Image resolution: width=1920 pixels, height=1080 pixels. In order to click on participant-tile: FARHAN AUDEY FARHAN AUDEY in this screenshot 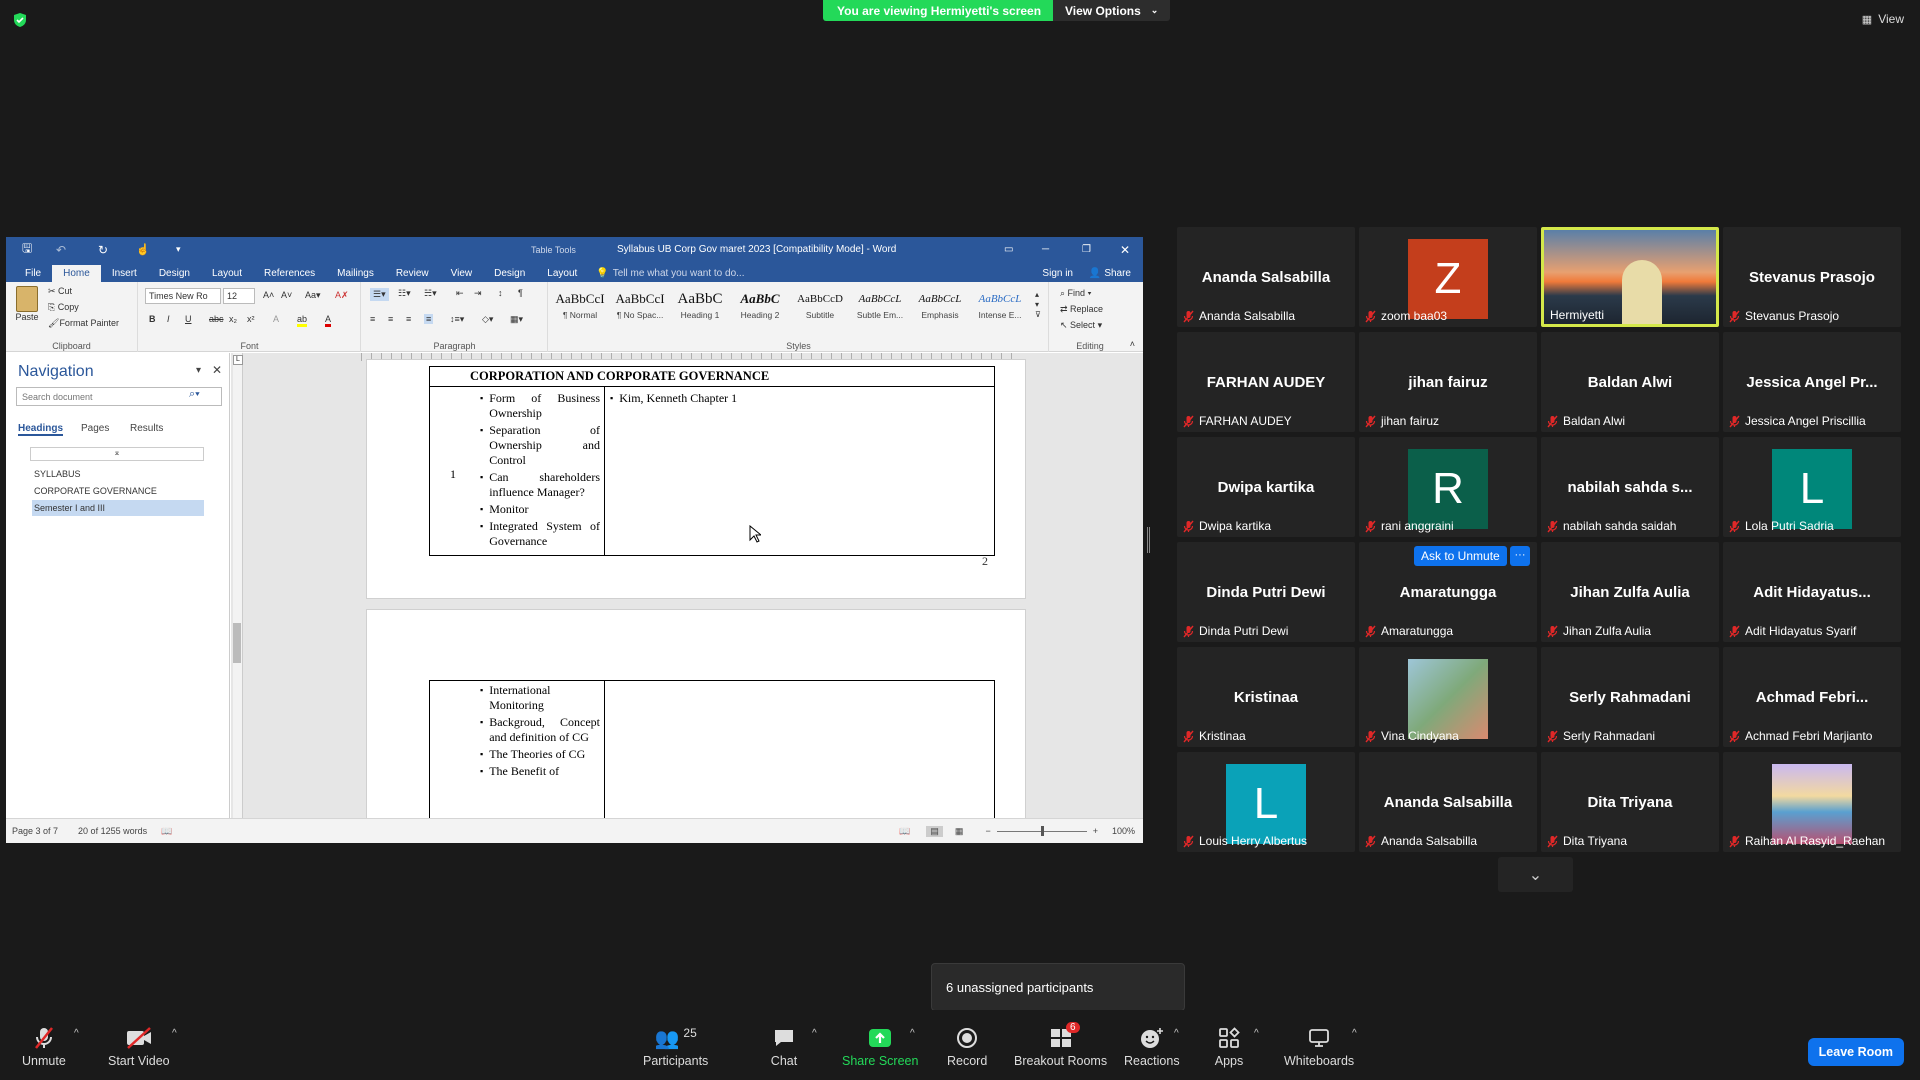, I will do `click(1266, 382)`.